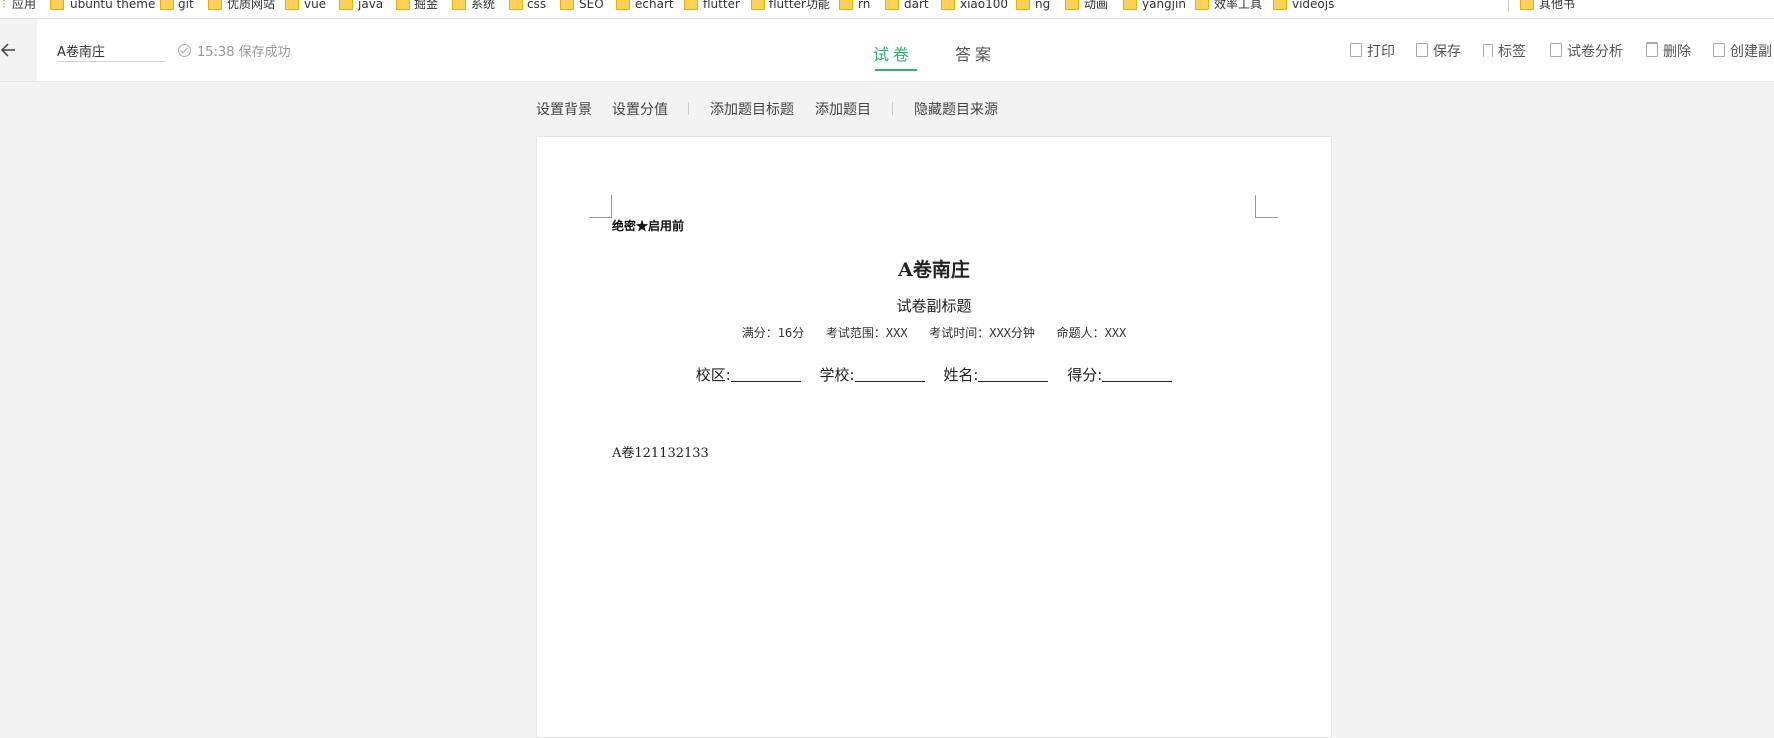 The height and width of the screenshot is (738, 1774). I want to click on bookmark-system: 系统, so click(483, 7).